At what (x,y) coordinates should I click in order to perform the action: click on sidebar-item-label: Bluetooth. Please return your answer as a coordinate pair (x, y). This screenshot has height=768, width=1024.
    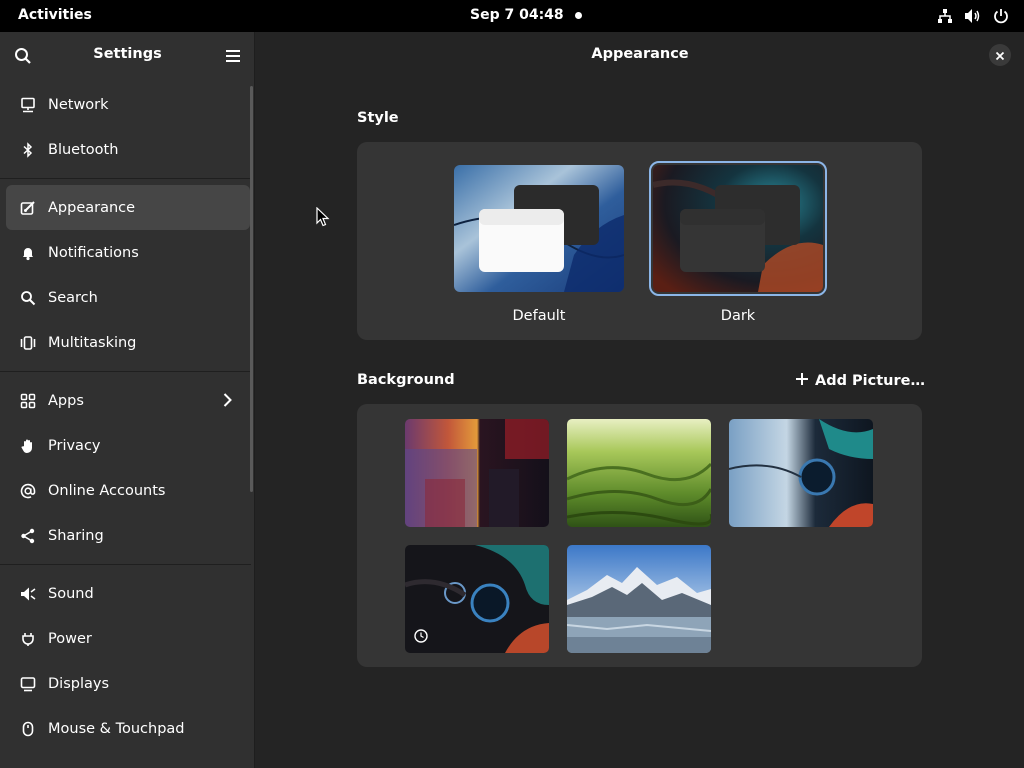
    Looking at the image, I should click on (83, 149).